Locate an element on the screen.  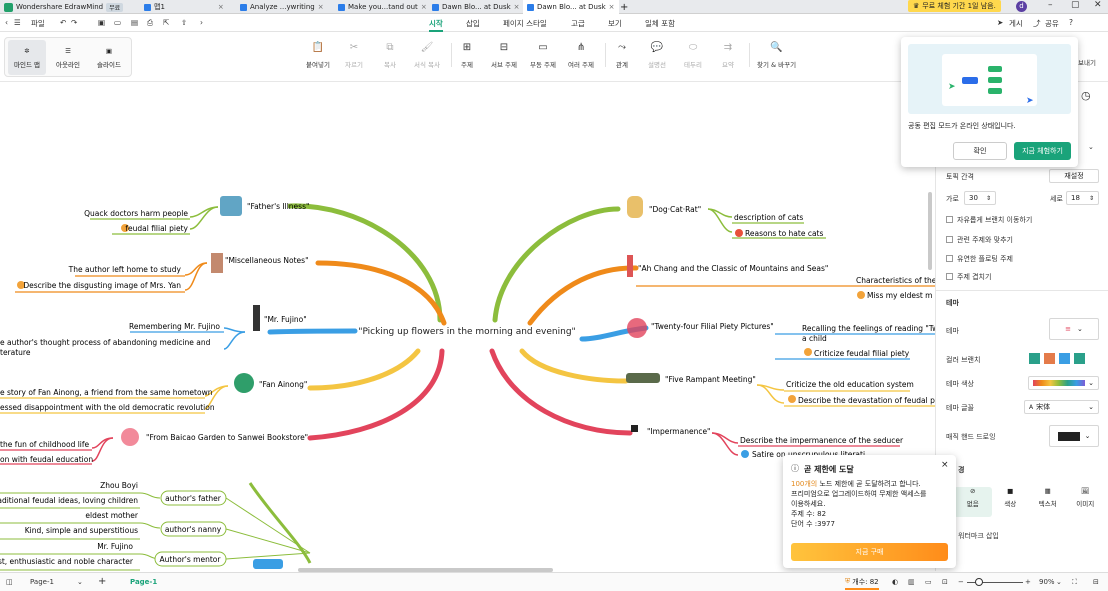
character-role: author's father is located at coordinates (193, 498).